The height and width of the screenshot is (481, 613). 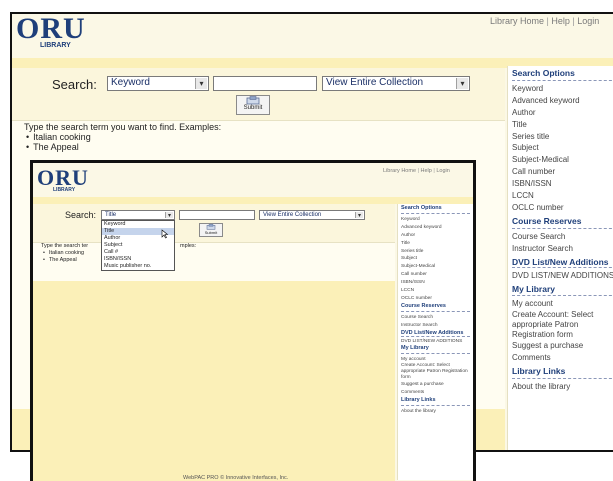 I want to click on header-band, so click(x=253, y=200).